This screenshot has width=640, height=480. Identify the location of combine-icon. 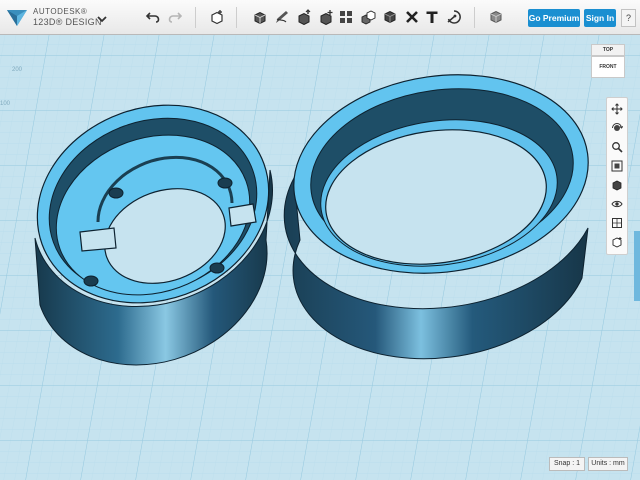
(390, 17).